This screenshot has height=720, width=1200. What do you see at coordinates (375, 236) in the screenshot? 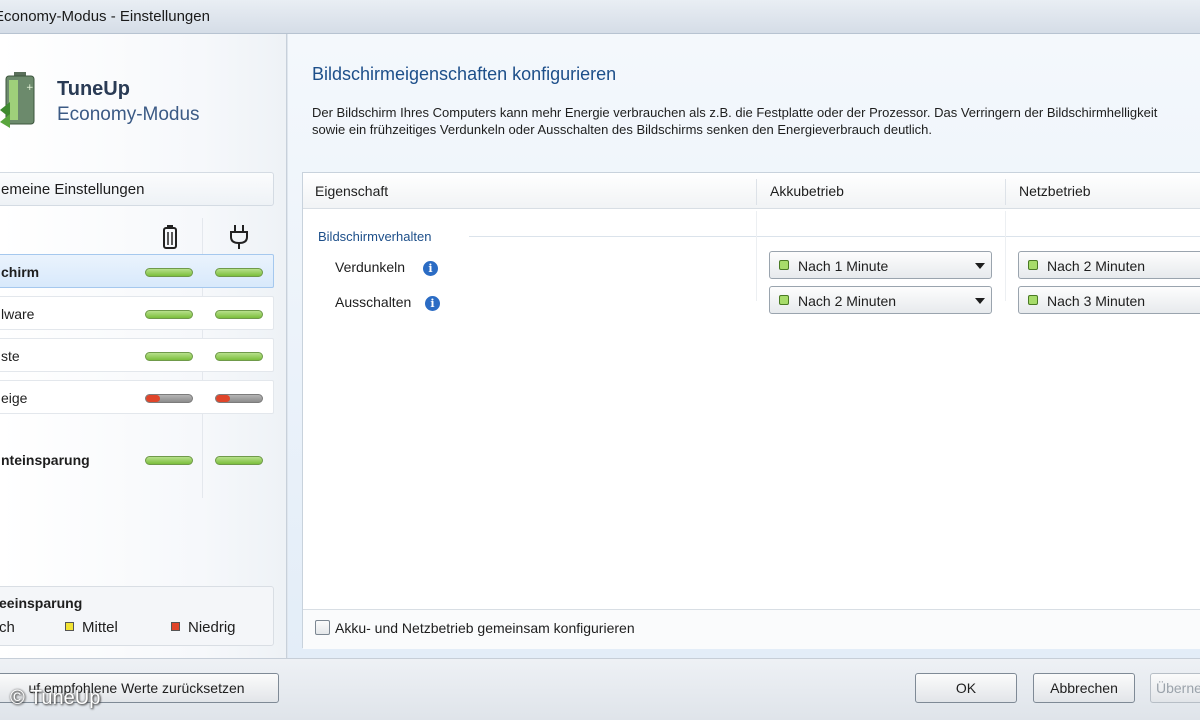
I see `group-title: Bildschirmverhalten` at bounding box center [375, 236].